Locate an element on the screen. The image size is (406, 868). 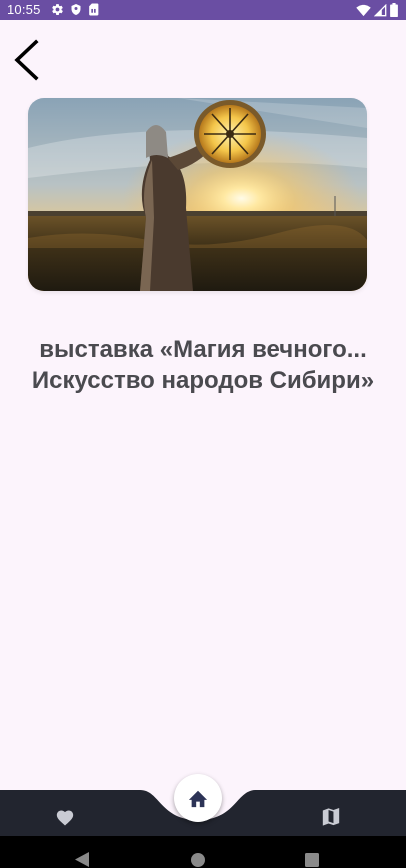
nav-map-button is located at coordinates (331, 817).